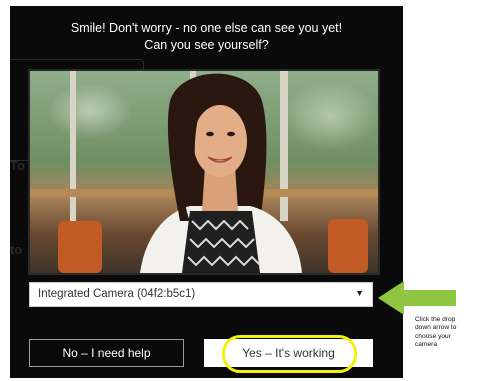 This screenshot has height=381, width=484. I want to click on annotation-note-line: Click the drop, so click(435, 319).